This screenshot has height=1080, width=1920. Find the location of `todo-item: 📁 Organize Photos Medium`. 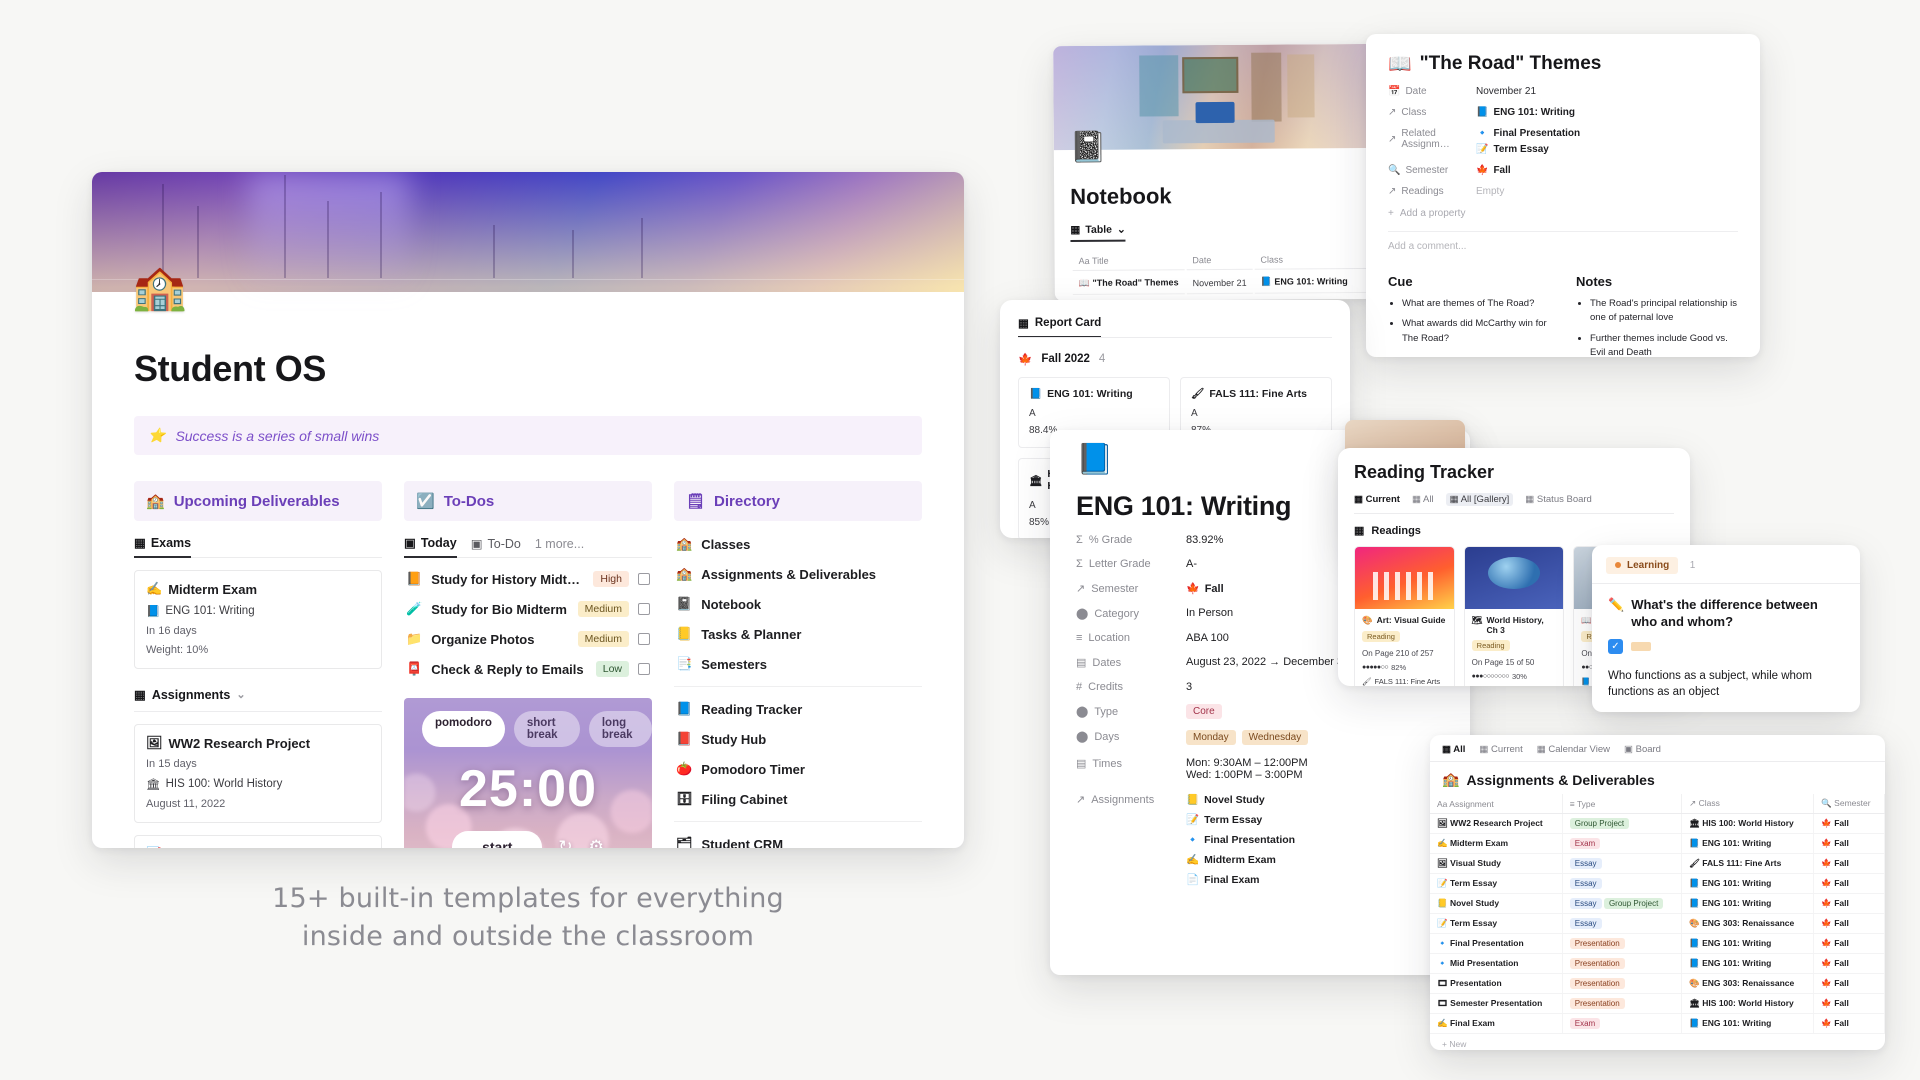

todo-item: 📁 Organize Photos Medium is located at coordinates (528, 639).